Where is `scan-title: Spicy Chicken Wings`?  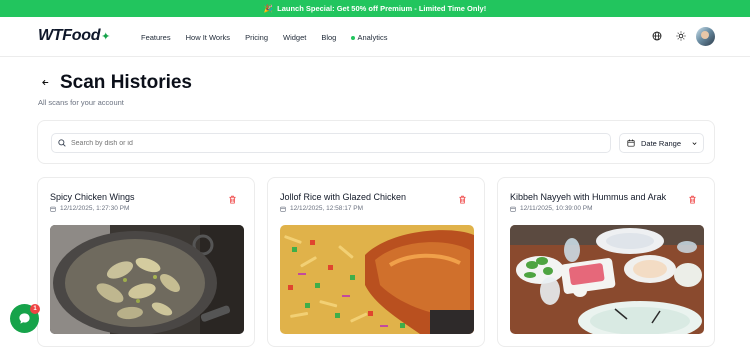 scan-title: Spicy Chicken Wings is located at coordinates (92, 197).